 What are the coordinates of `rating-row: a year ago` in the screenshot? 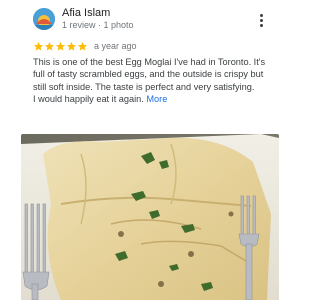 It's located at (85, 46).